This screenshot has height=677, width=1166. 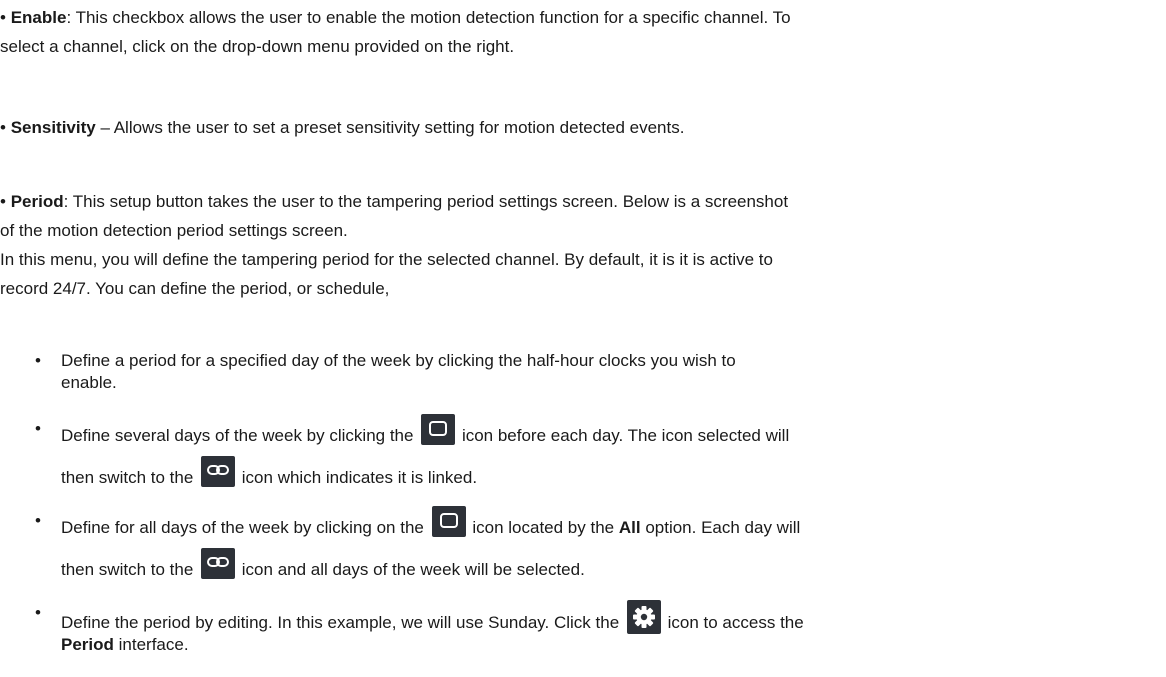 What do you see at coordinates (629, 527) in the screenshot?
I see `term-all: All` at bounding box center [629, 527].